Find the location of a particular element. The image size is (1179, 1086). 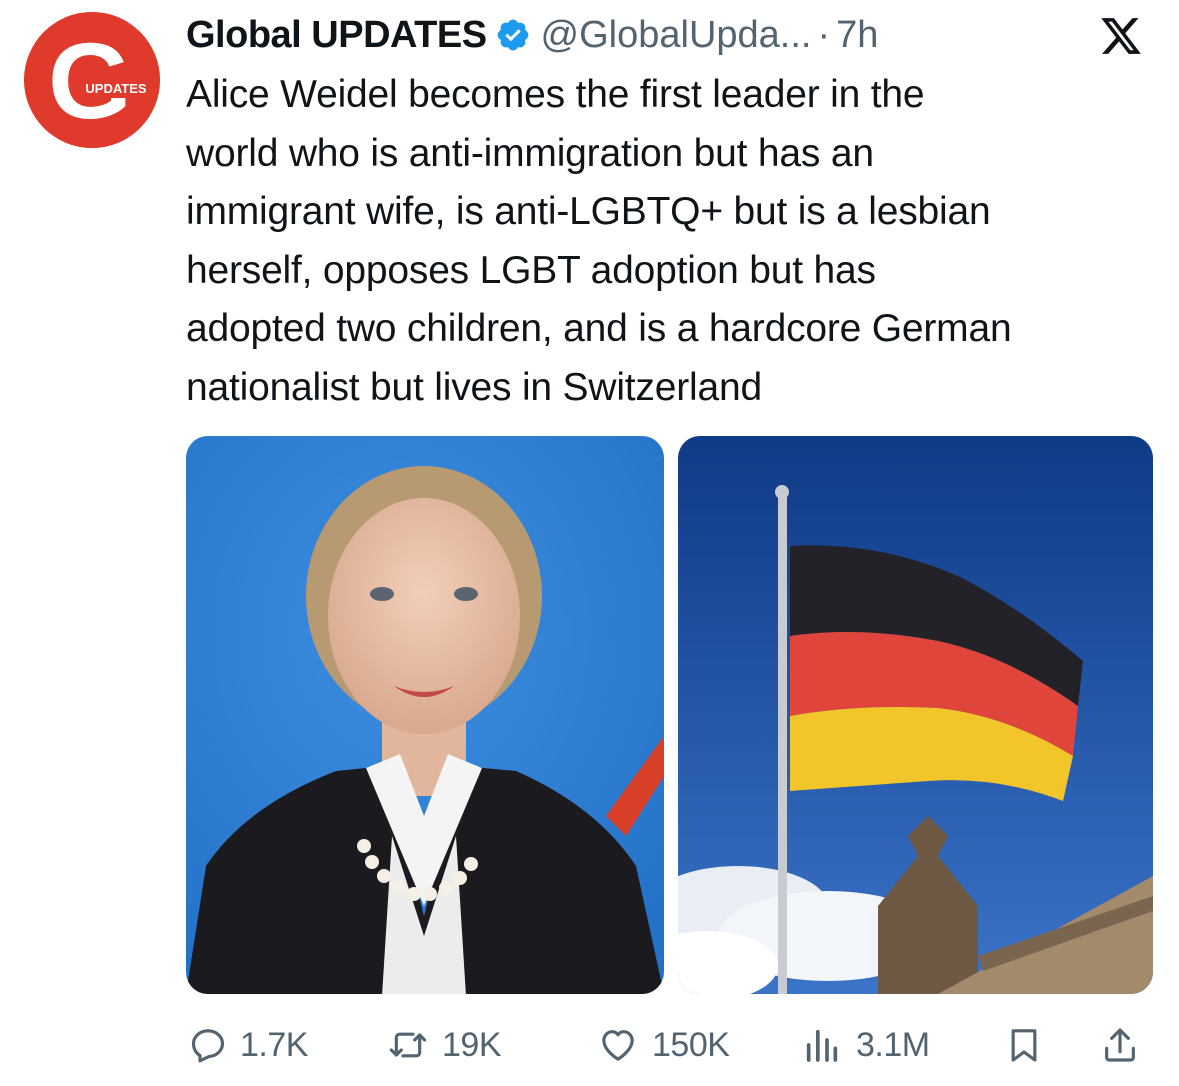

repost-icon is located at coordinates (408, 1045).